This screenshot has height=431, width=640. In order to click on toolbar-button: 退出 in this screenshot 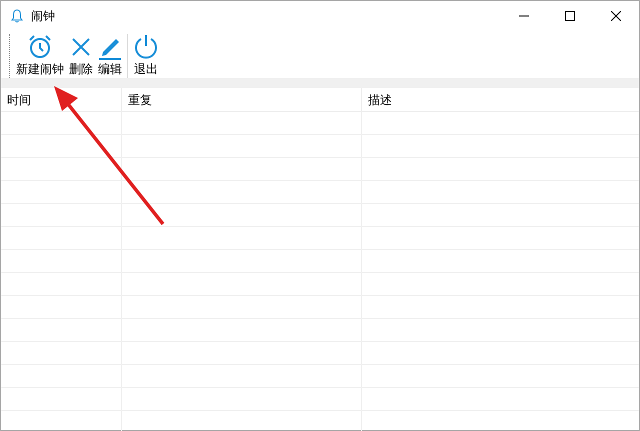, I will do `click(146, 55)`.